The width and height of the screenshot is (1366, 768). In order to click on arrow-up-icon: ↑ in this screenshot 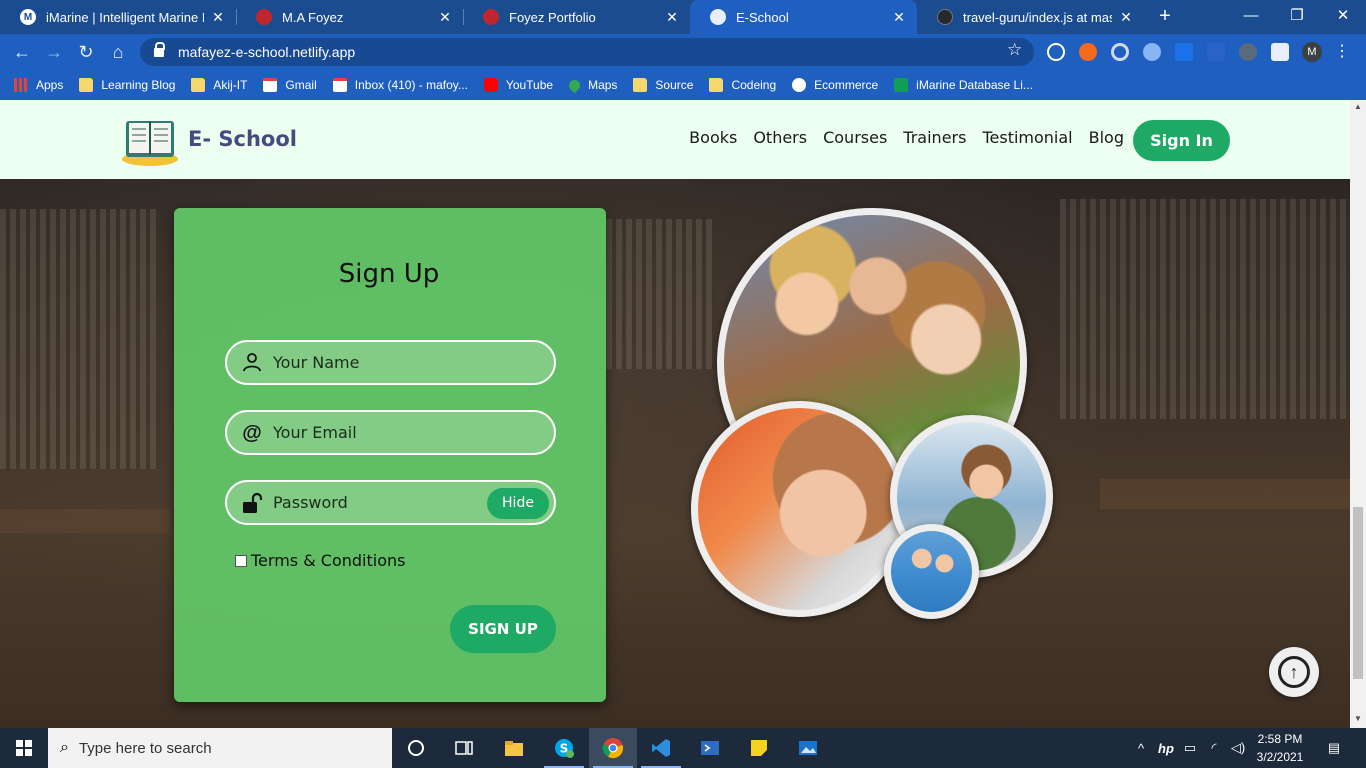, I will do `click(1294, 672)`.